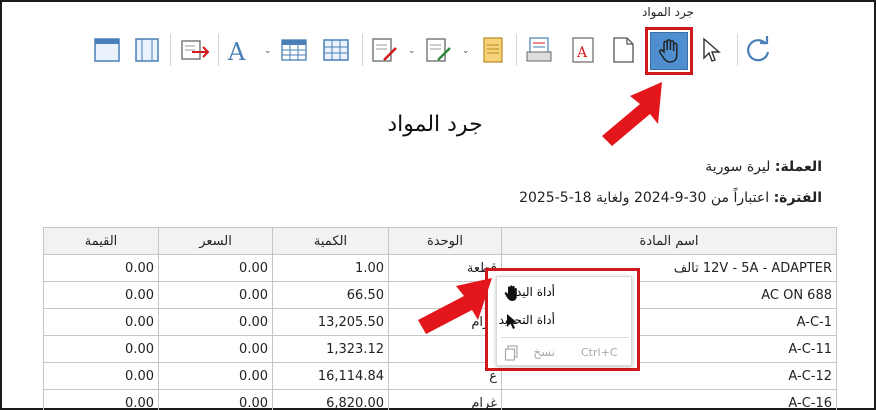  Describe the element at coordinates (330, 349) in the screenshot. I see `cell-quantity: 1,323.12` at that location.